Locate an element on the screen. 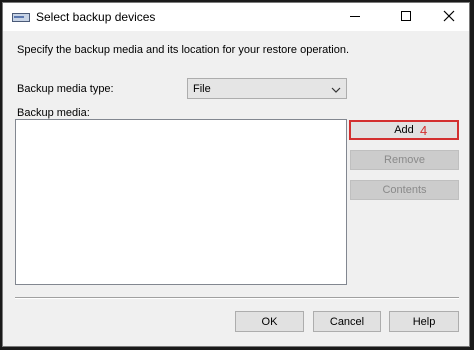 This screenshot has width=474, height=350. minimize-icon is located at coordinates (355, 17).